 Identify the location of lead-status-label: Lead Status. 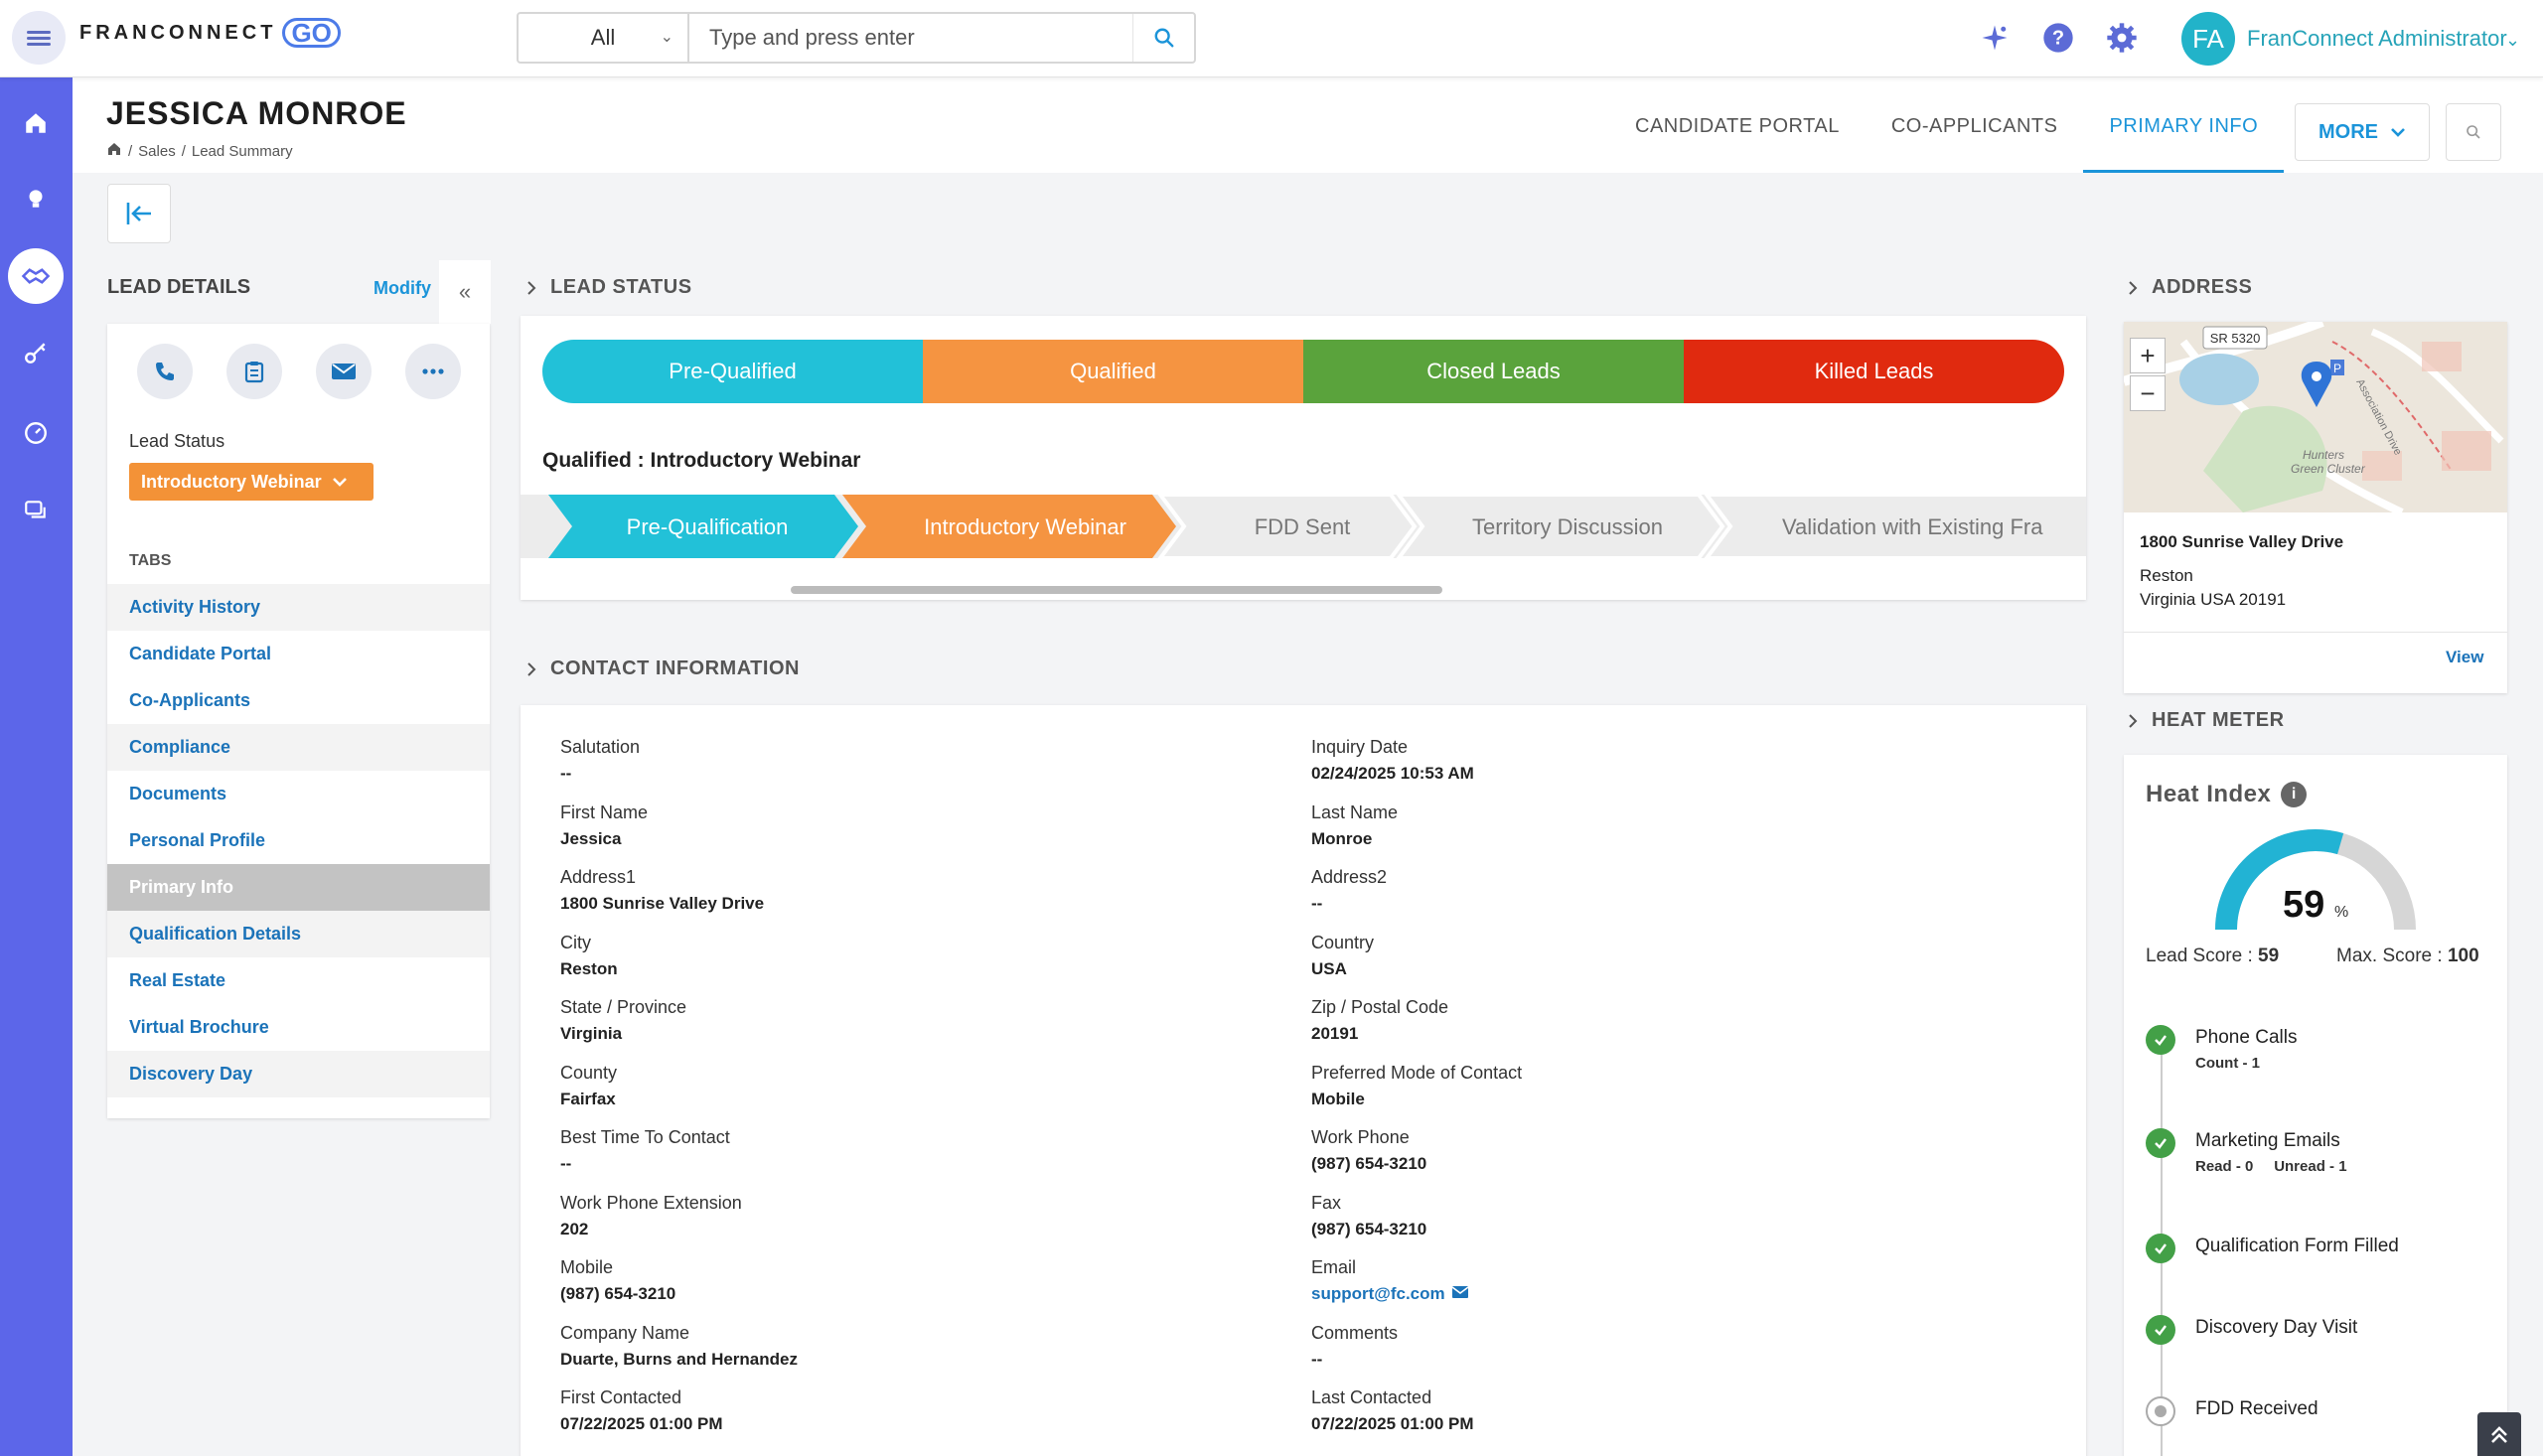
(177, 441).